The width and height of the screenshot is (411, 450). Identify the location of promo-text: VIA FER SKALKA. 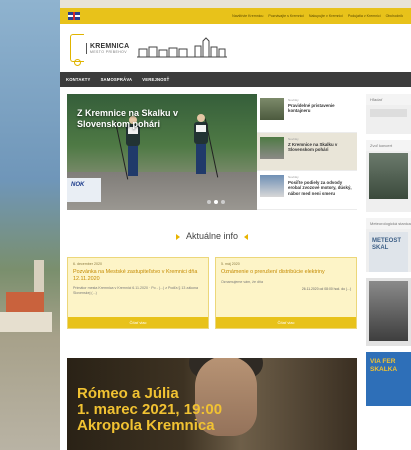
(388, 366).